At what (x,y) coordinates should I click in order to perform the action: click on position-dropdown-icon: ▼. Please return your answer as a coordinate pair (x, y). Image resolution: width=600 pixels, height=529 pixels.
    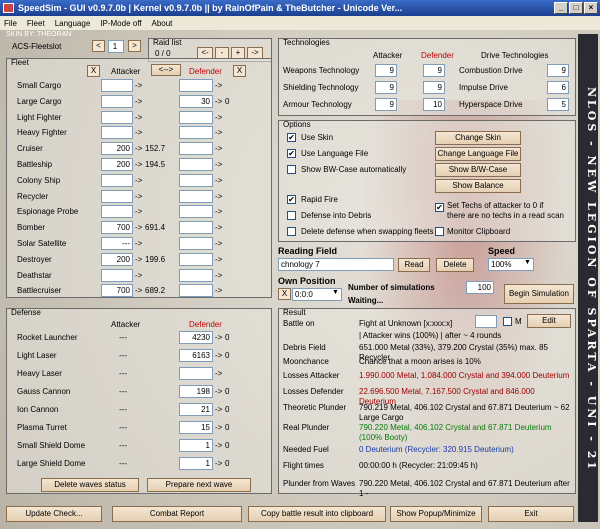
    Looking at the image, I should click on (335, 292).